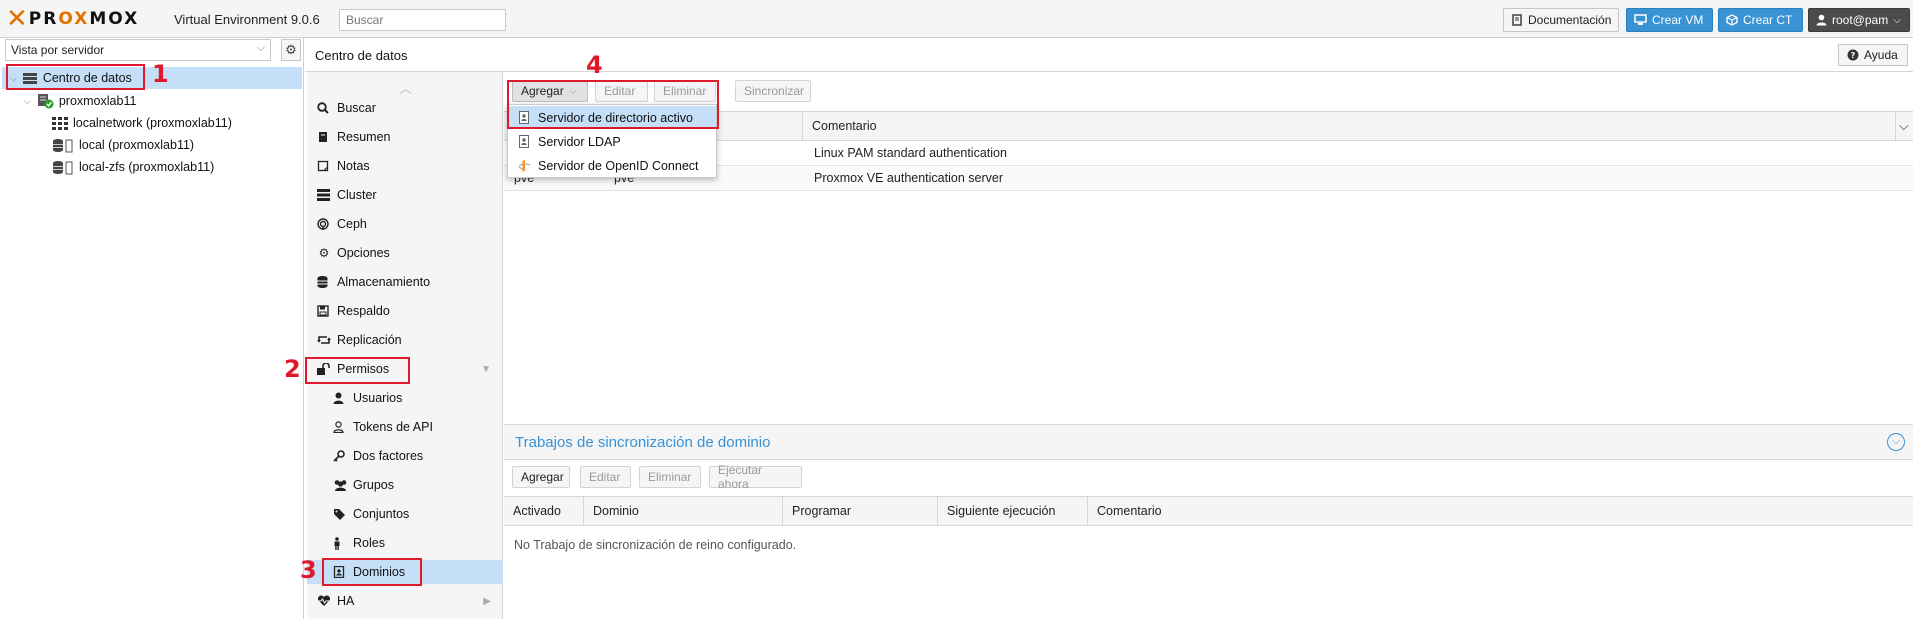 This screenshot has height=619, width=1913. What do you see at coordinates (324, 311) in the screenshot?
I see `floppy-icon` at bounding box center [324, 311].